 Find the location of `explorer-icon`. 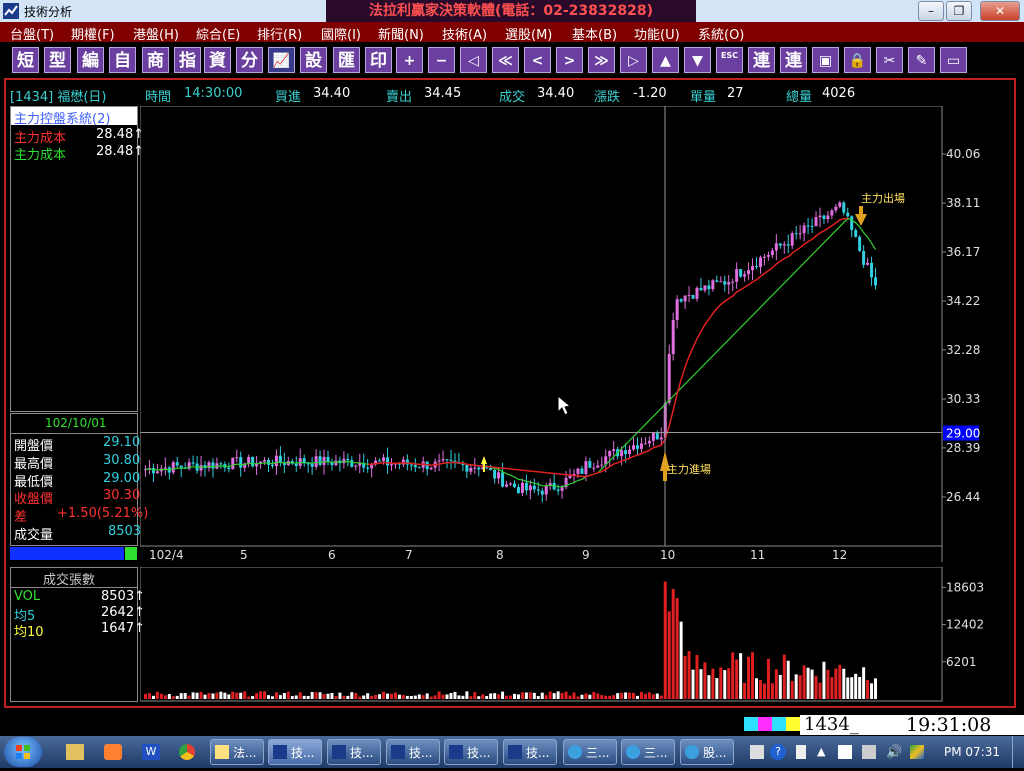

explorer-icon is located at coordinates (75, 752).